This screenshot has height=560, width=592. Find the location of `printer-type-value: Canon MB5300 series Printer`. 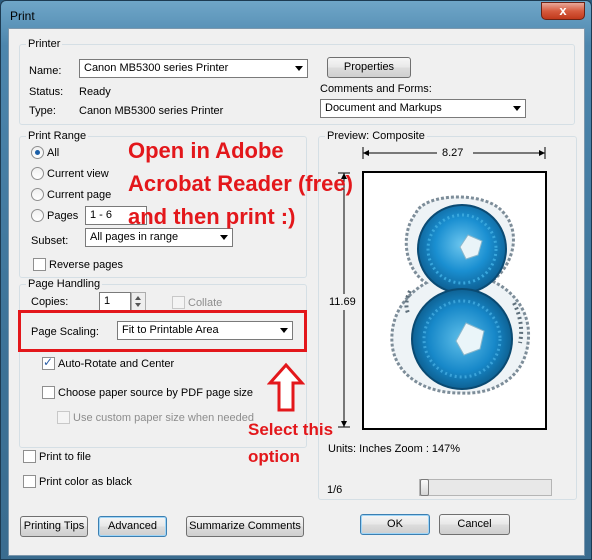

printer-type-value: Canon MB5300 series Printer is located at coordinates (151, 111).